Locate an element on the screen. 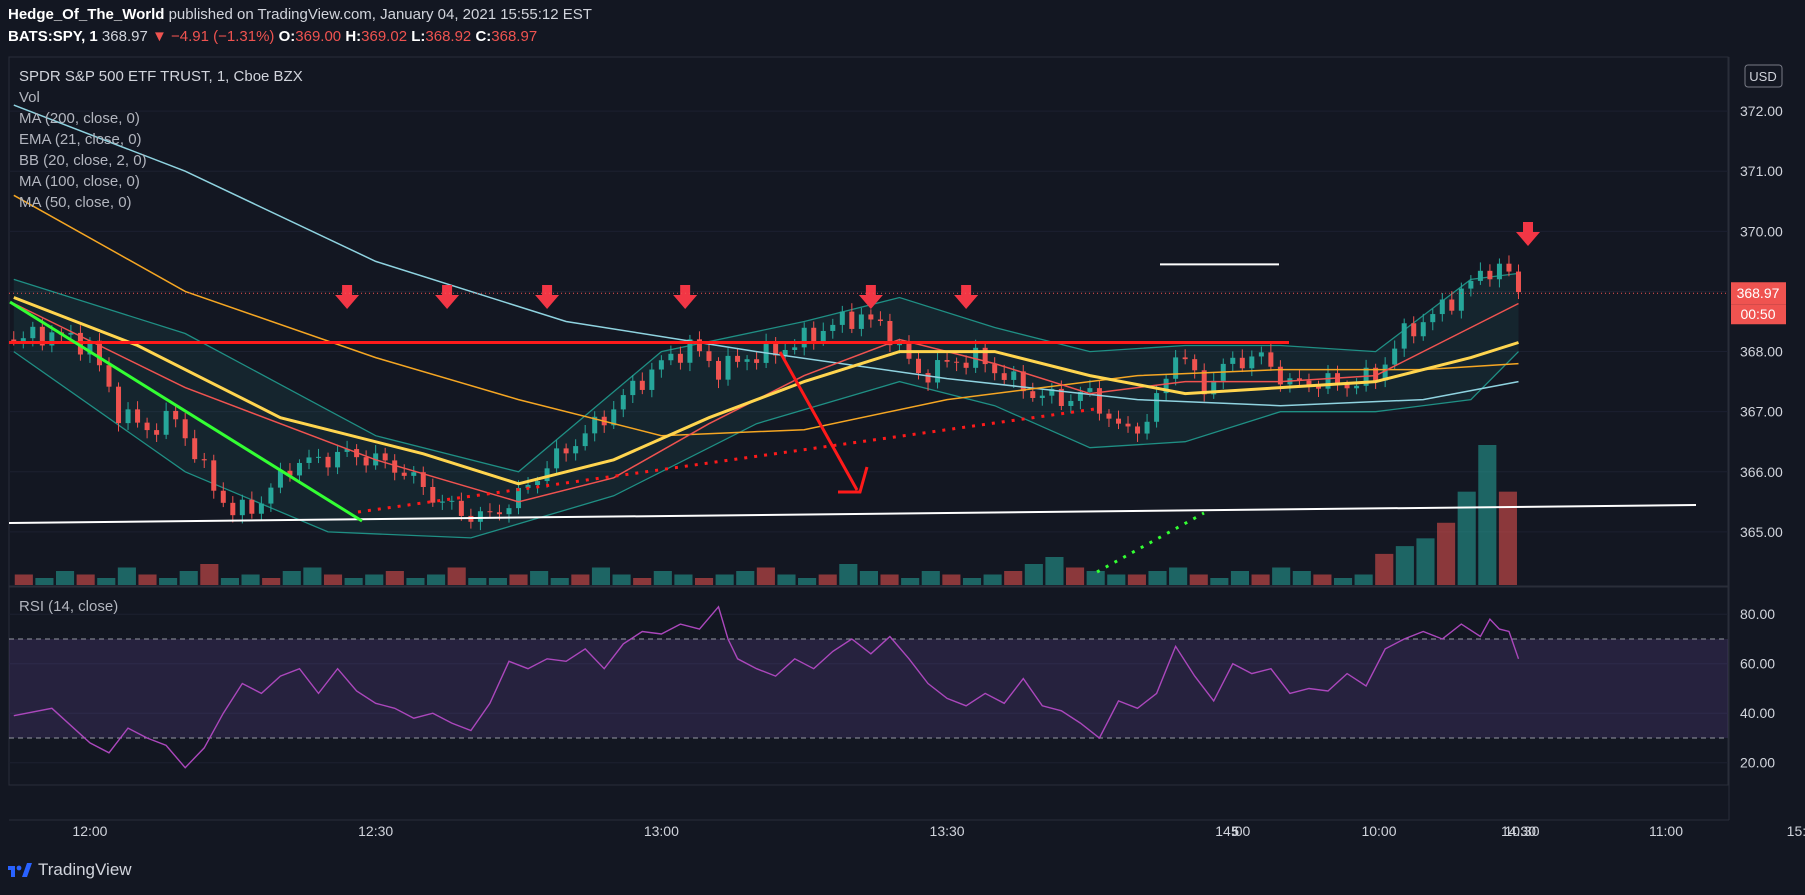 This screenshot has width=1805, height=895. price-tick-label-1: 366.00 is located at coordinates (1761, 472).